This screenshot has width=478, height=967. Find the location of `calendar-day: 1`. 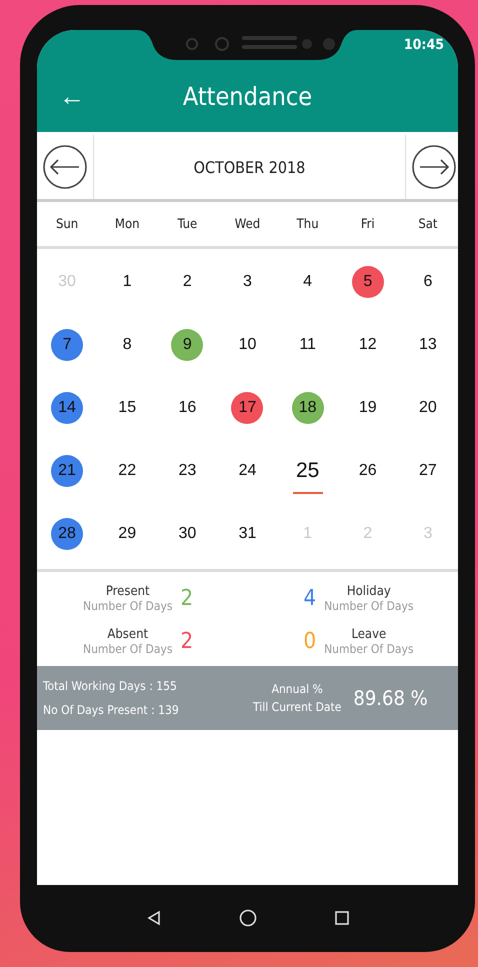

calendar-day: 1 is located at coordinates (127, 282).